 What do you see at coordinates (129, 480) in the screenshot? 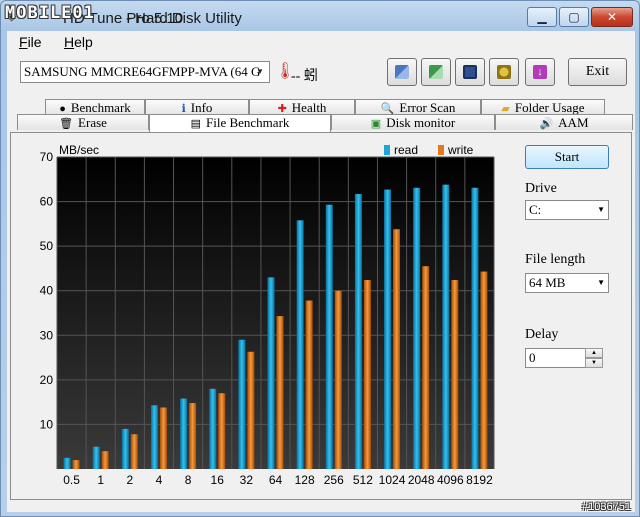
I see `x-tick-label: 2` at bounding box center [129, 480].